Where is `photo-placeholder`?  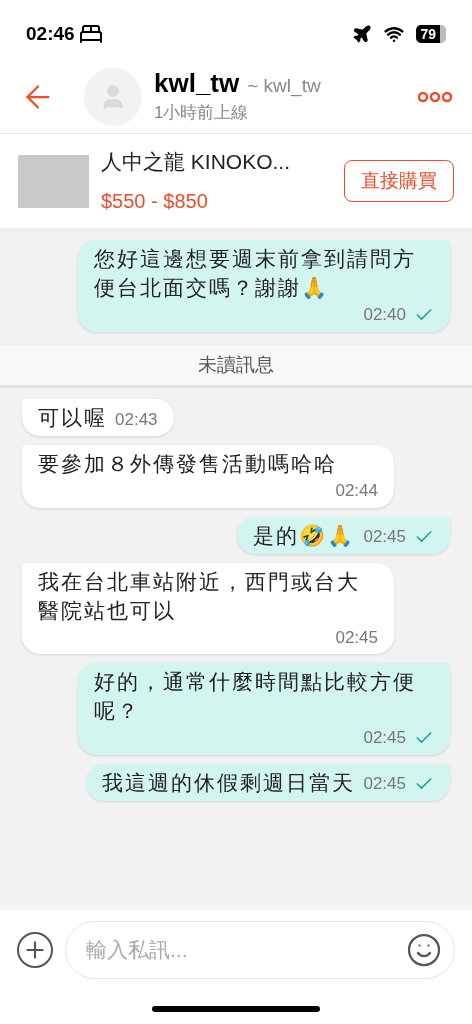 photo-placeholder is located at coordinates (53, 181).